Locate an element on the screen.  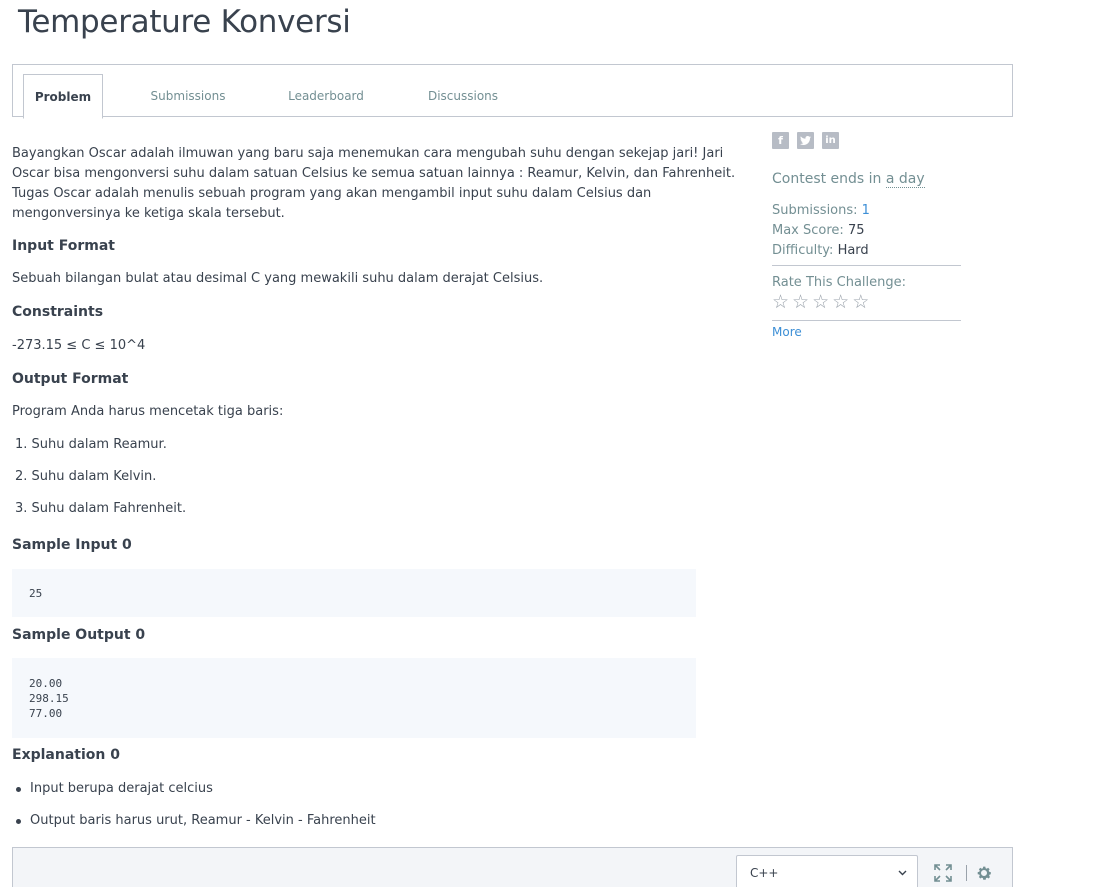
sample-input-heading: Sample Input 0 is located at coordinates (72, 545).